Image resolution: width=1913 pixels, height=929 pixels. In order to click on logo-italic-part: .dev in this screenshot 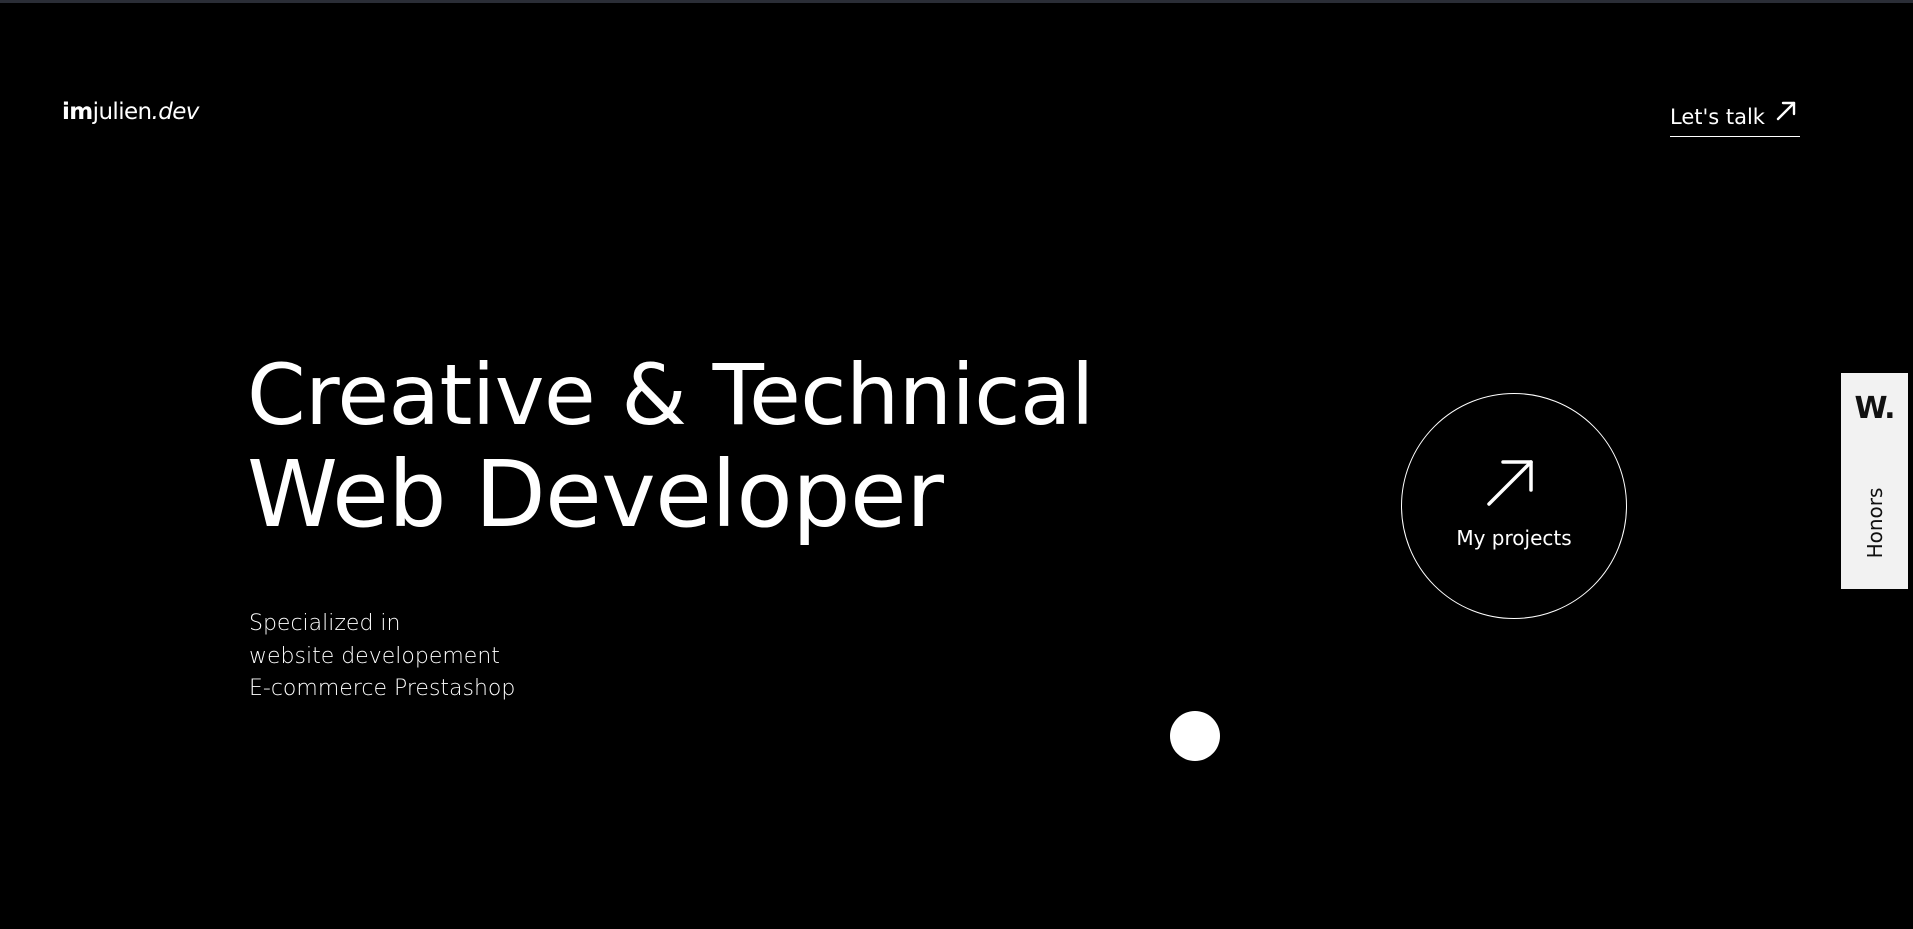, I will do `click(175, 112)`.